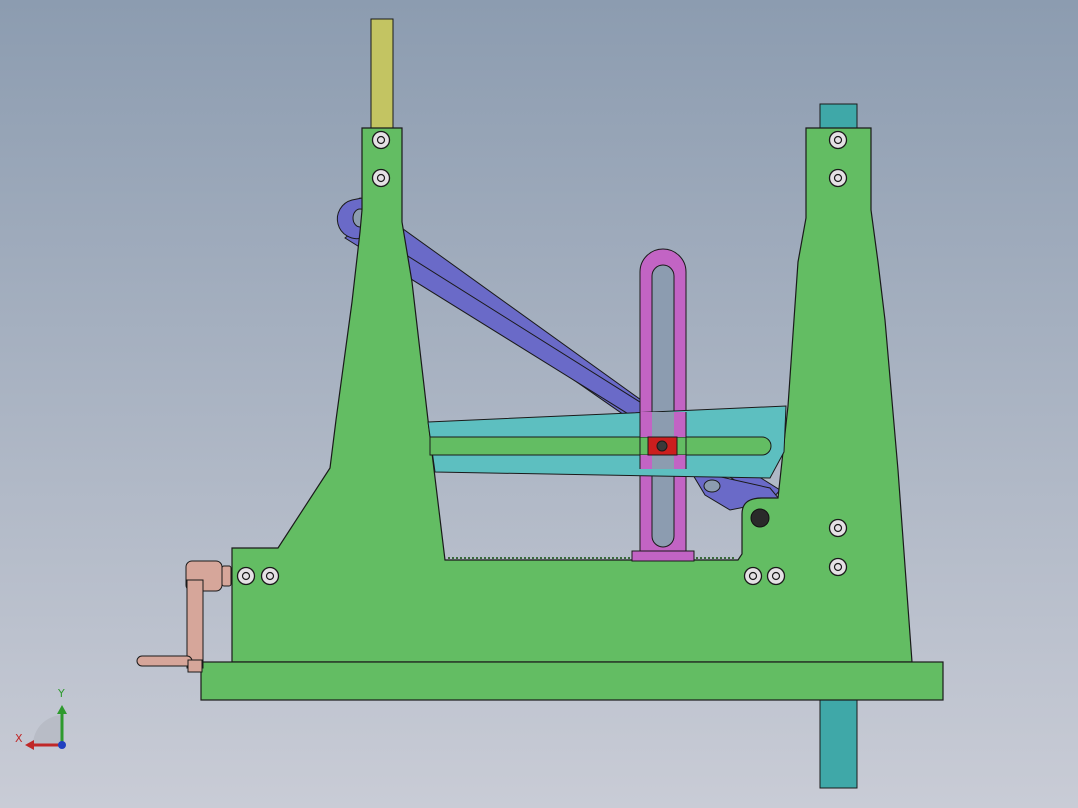  What do you see at coordinates (226, 576) in the screenshot?
I see `crank-shaft-collar` at bounding box center [226, 576].